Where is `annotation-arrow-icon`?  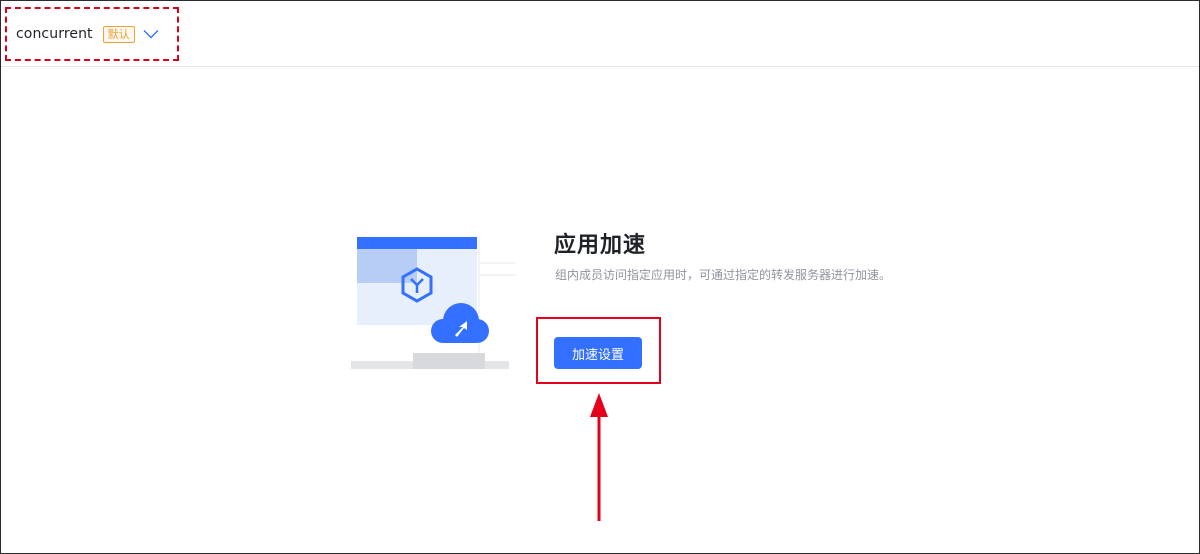
annotation-arrow-icon is located at coordinates (599, 457).